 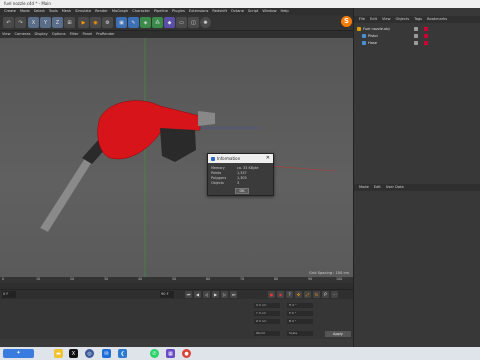 I want to click on material-manager, so click(x=125, y=319).